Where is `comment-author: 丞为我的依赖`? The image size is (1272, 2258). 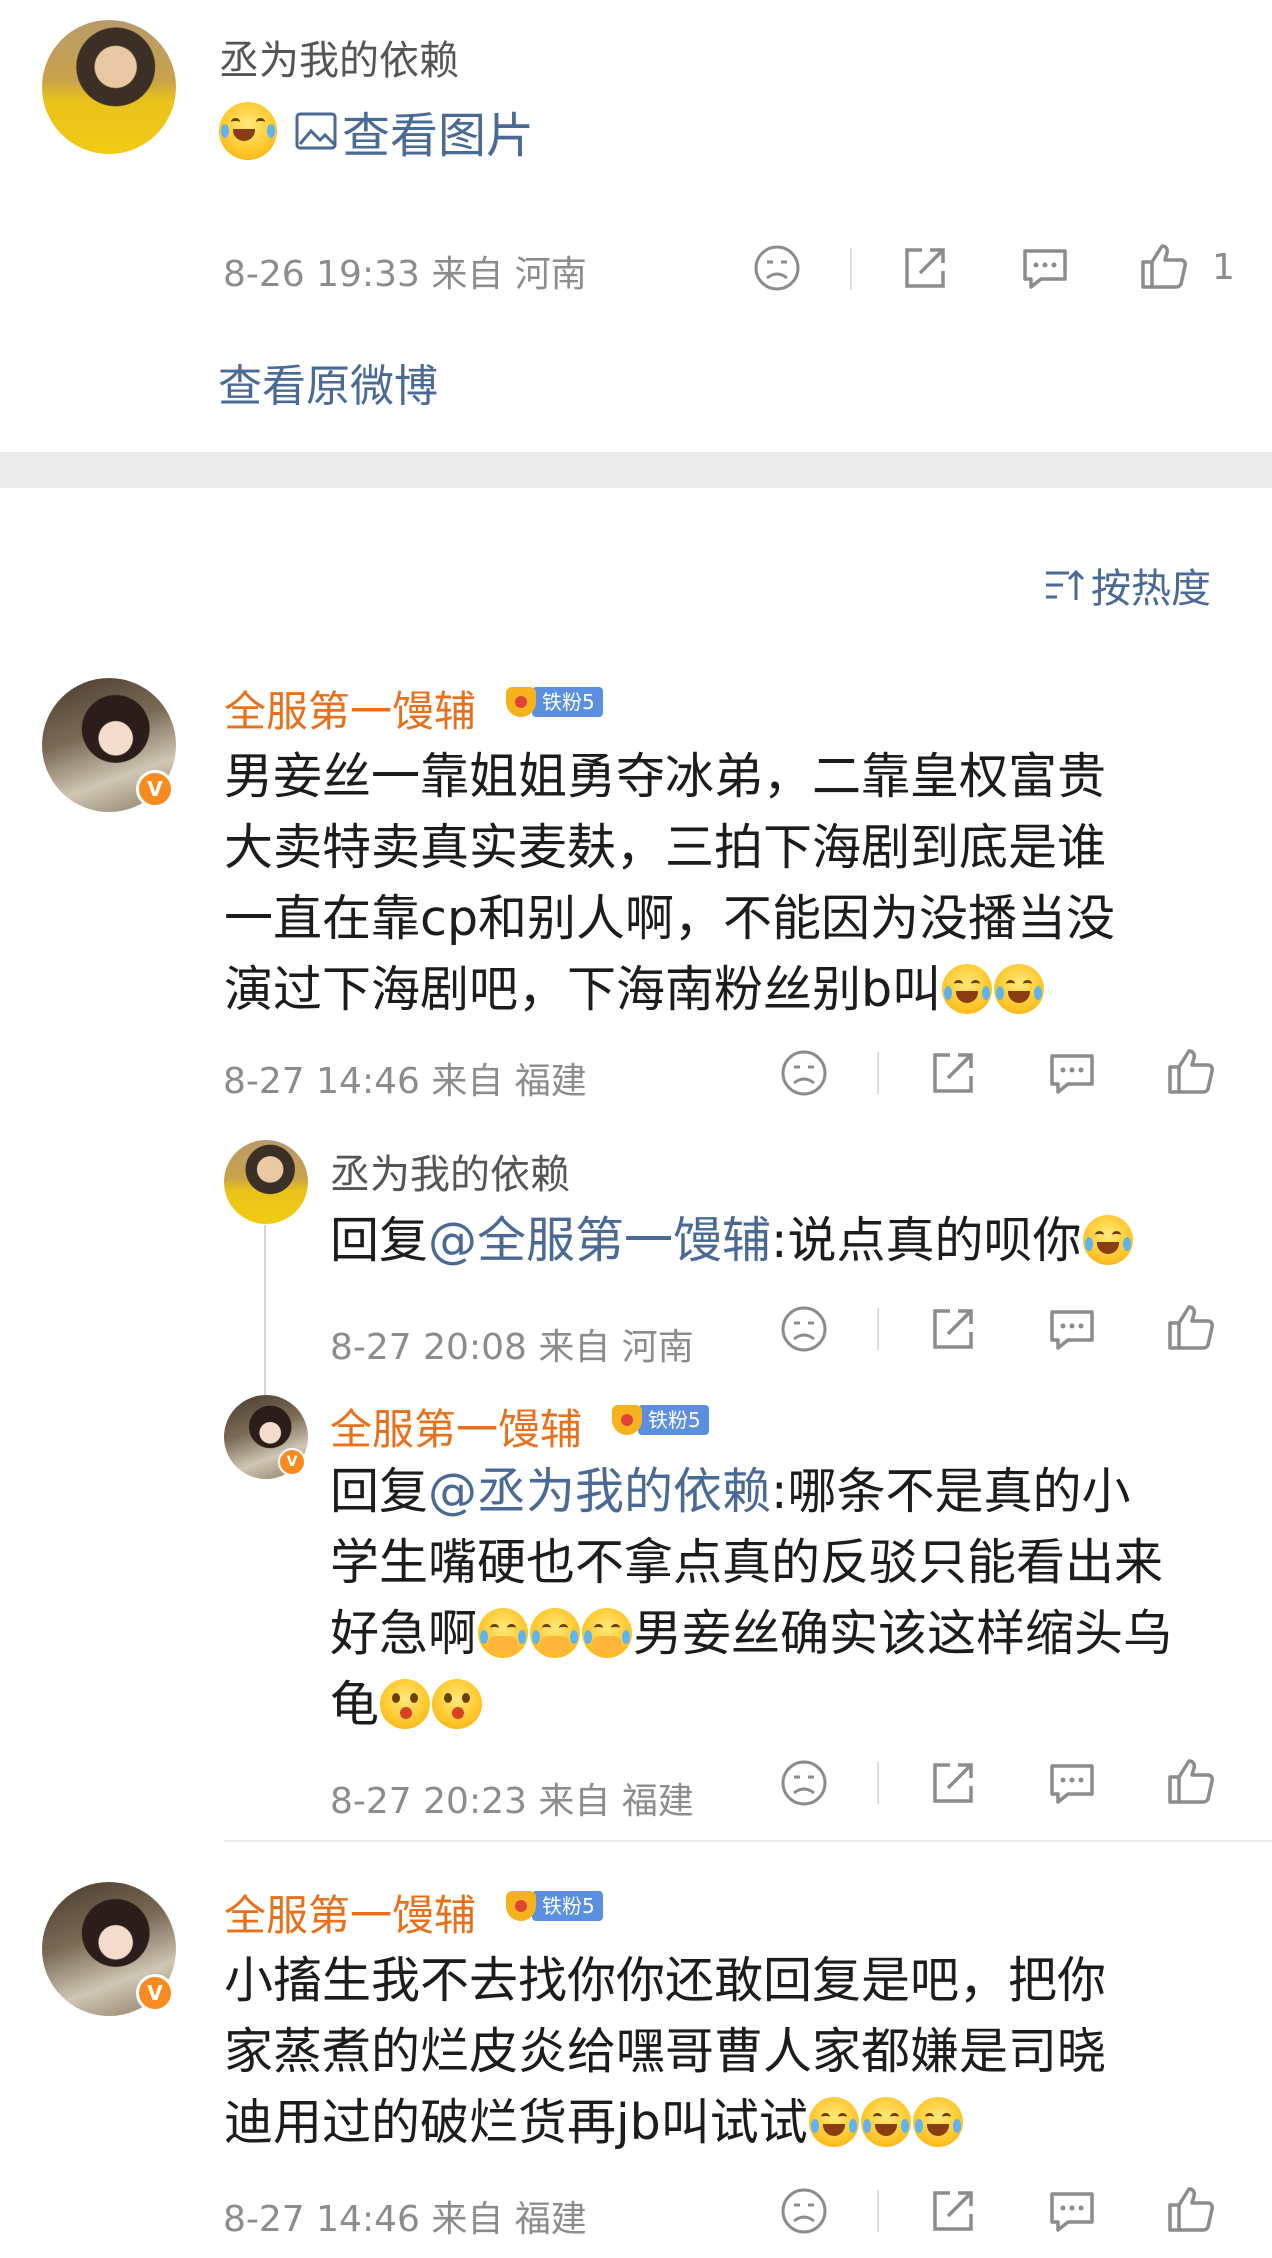
comment-author: 丞为我的依赖 is located at coordinates (339, 57).